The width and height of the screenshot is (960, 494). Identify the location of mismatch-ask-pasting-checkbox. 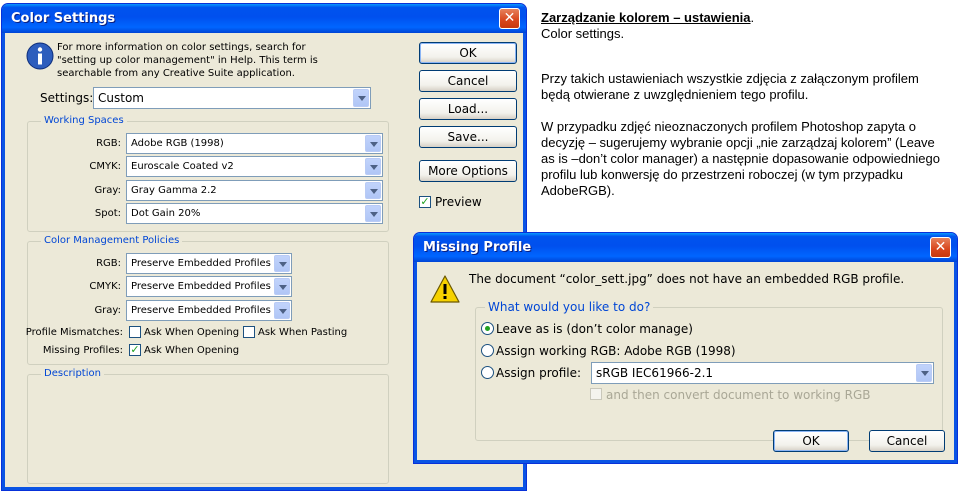
(249, 332).